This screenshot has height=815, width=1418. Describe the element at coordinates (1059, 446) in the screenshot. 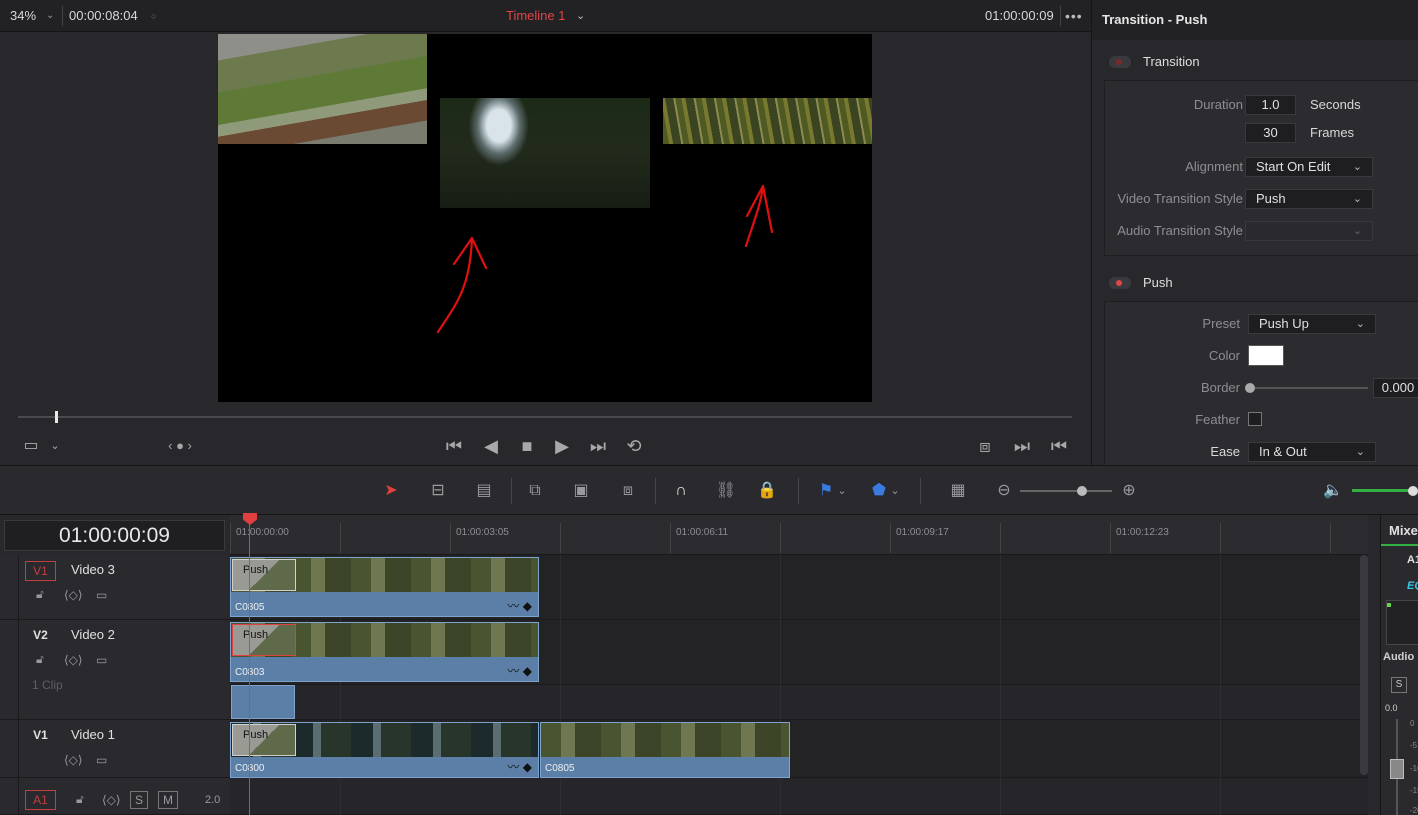

I see `previous-edit-icon: ⏮` at that location.